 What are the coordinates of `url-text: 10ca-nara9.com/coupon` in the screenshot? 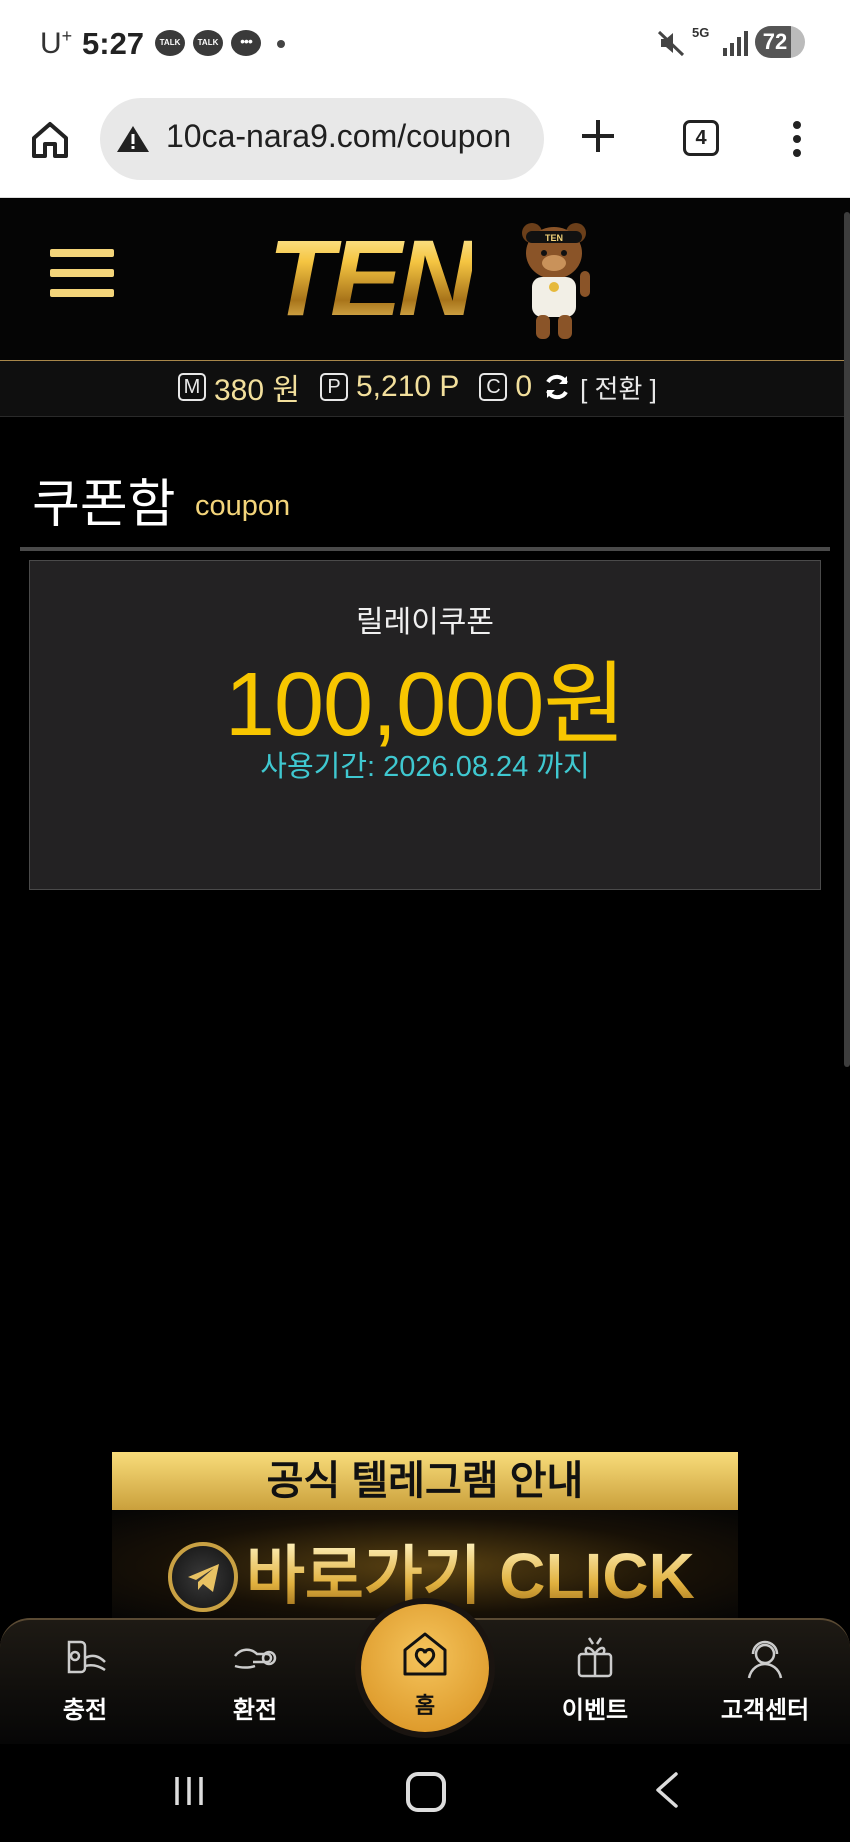 It's located at (338, 136).